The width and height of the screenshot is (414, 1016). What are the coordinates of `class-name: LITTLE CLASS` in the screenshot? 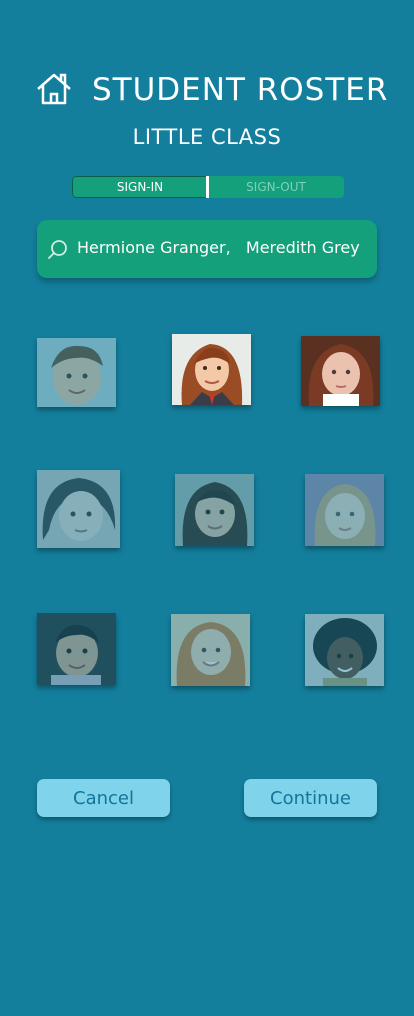 It's located at (207, 137).